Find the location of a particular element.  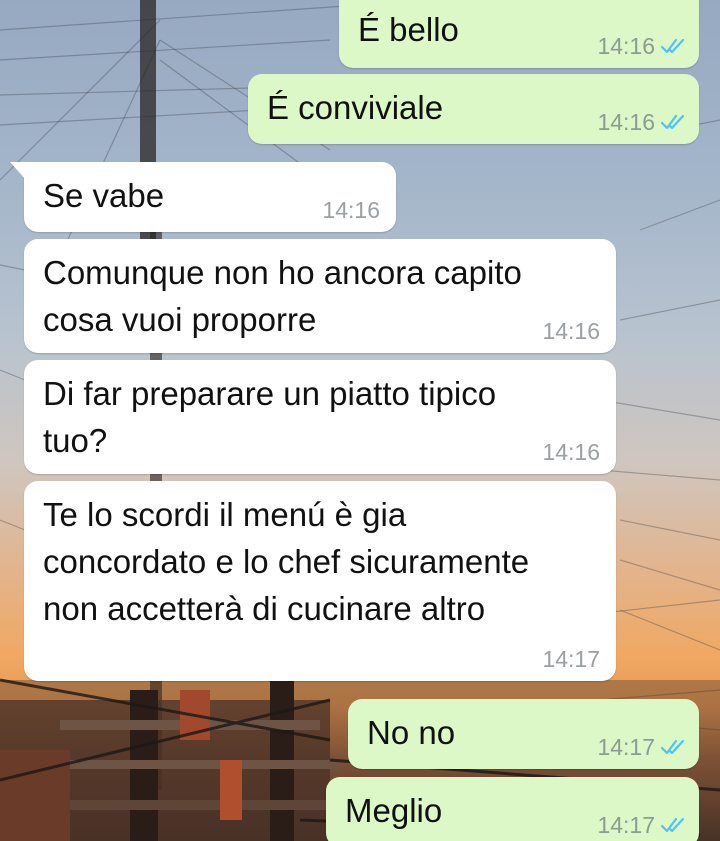

message-text: Se vabe is located at coordinates (104, 195).